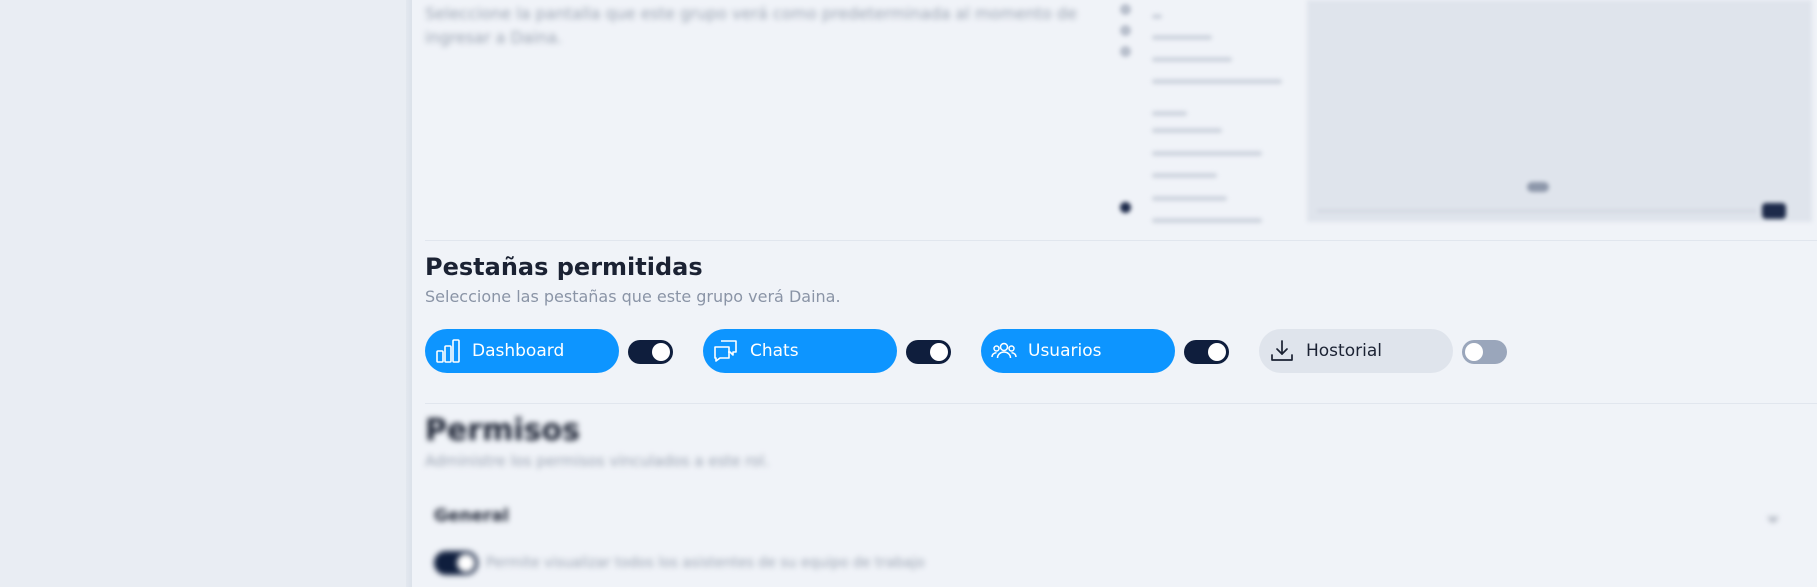 This screenshot has width=1817, height=587. I want to click on tab-option-historial: Hostorial, so click(1398, 351).